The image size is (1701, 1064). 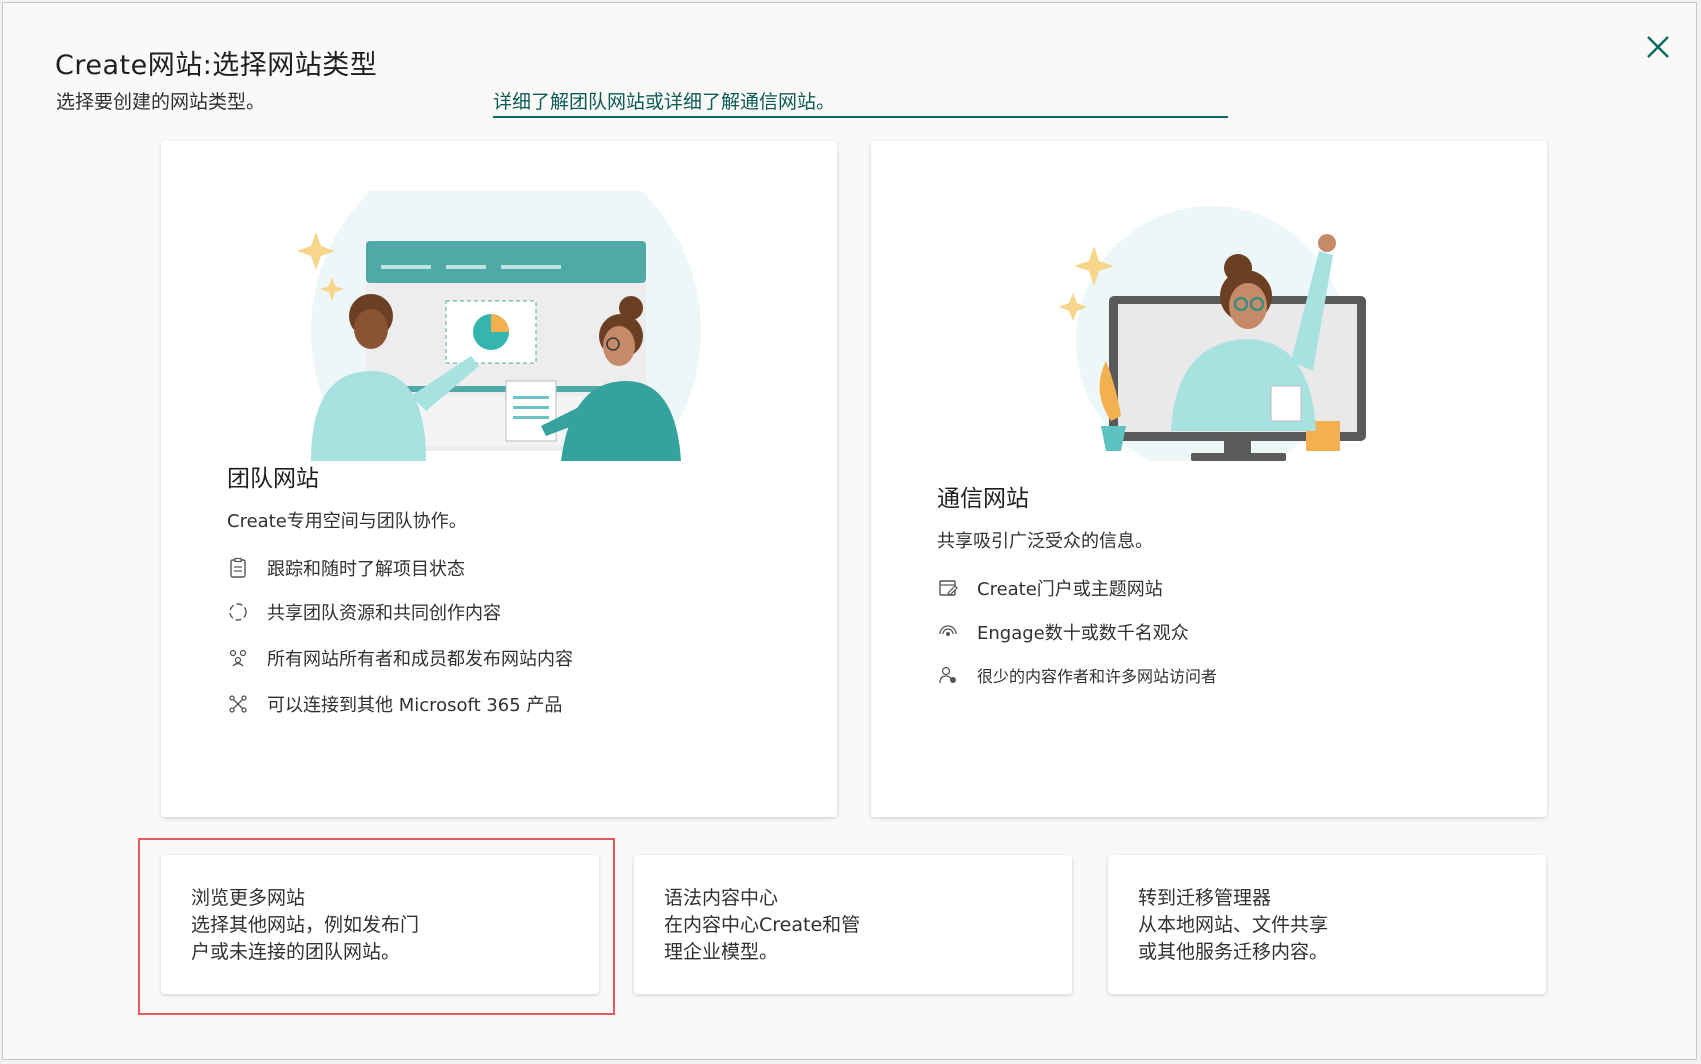 I want to click on highlight-box, so click(x=376, y=926).